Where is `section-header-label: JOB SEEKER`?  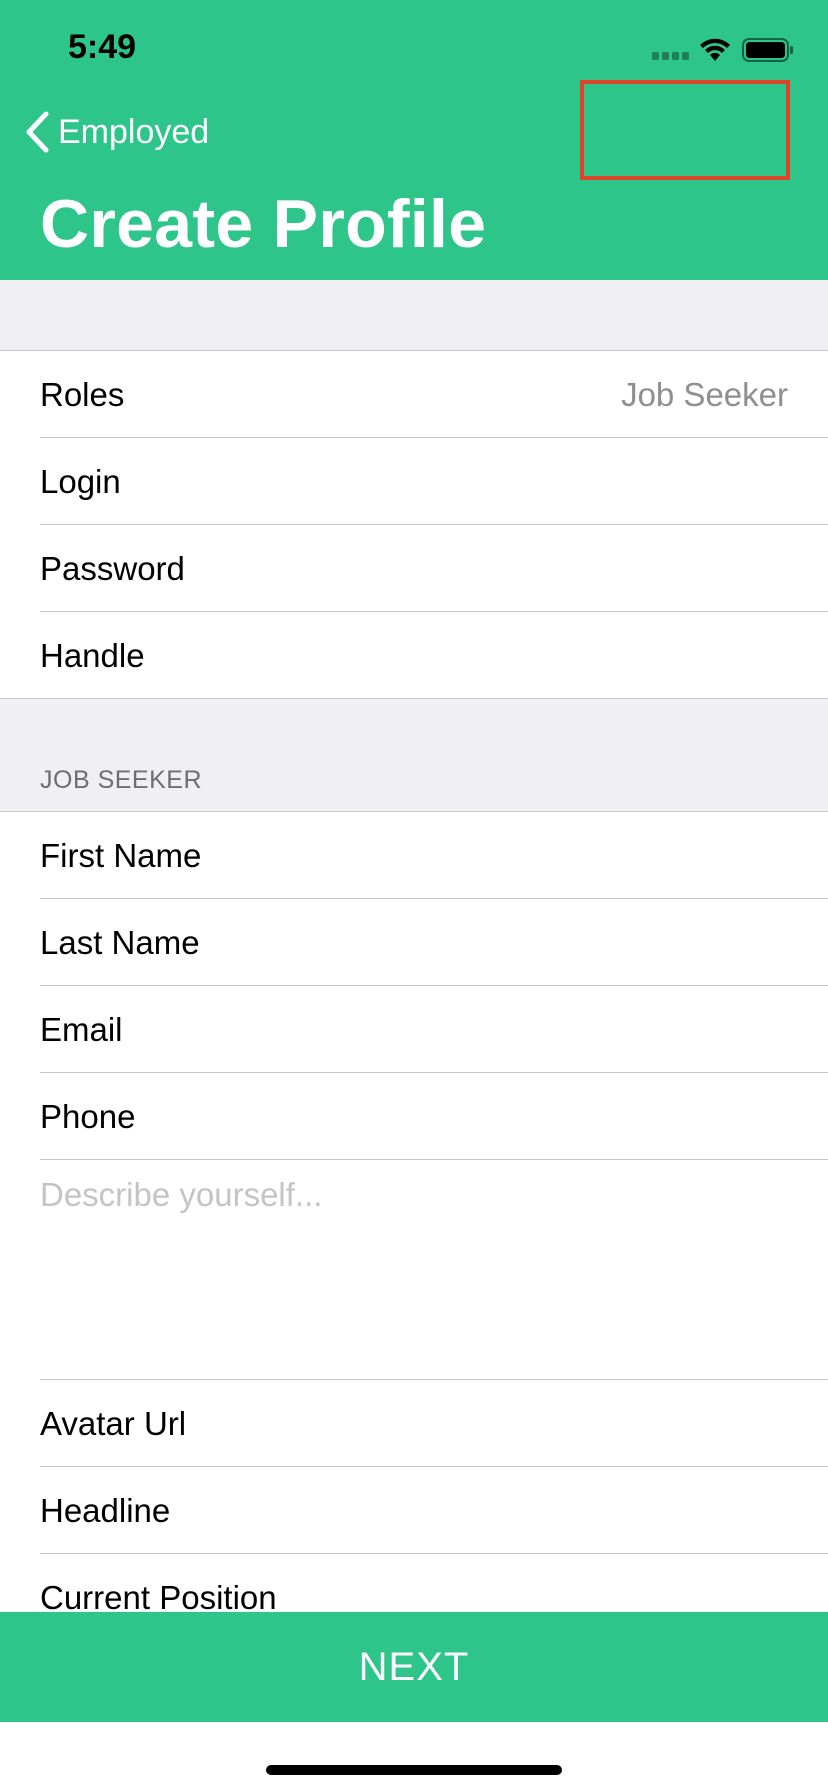
section-header-label: JOB SEEKER is located at coordinates (121, 780).